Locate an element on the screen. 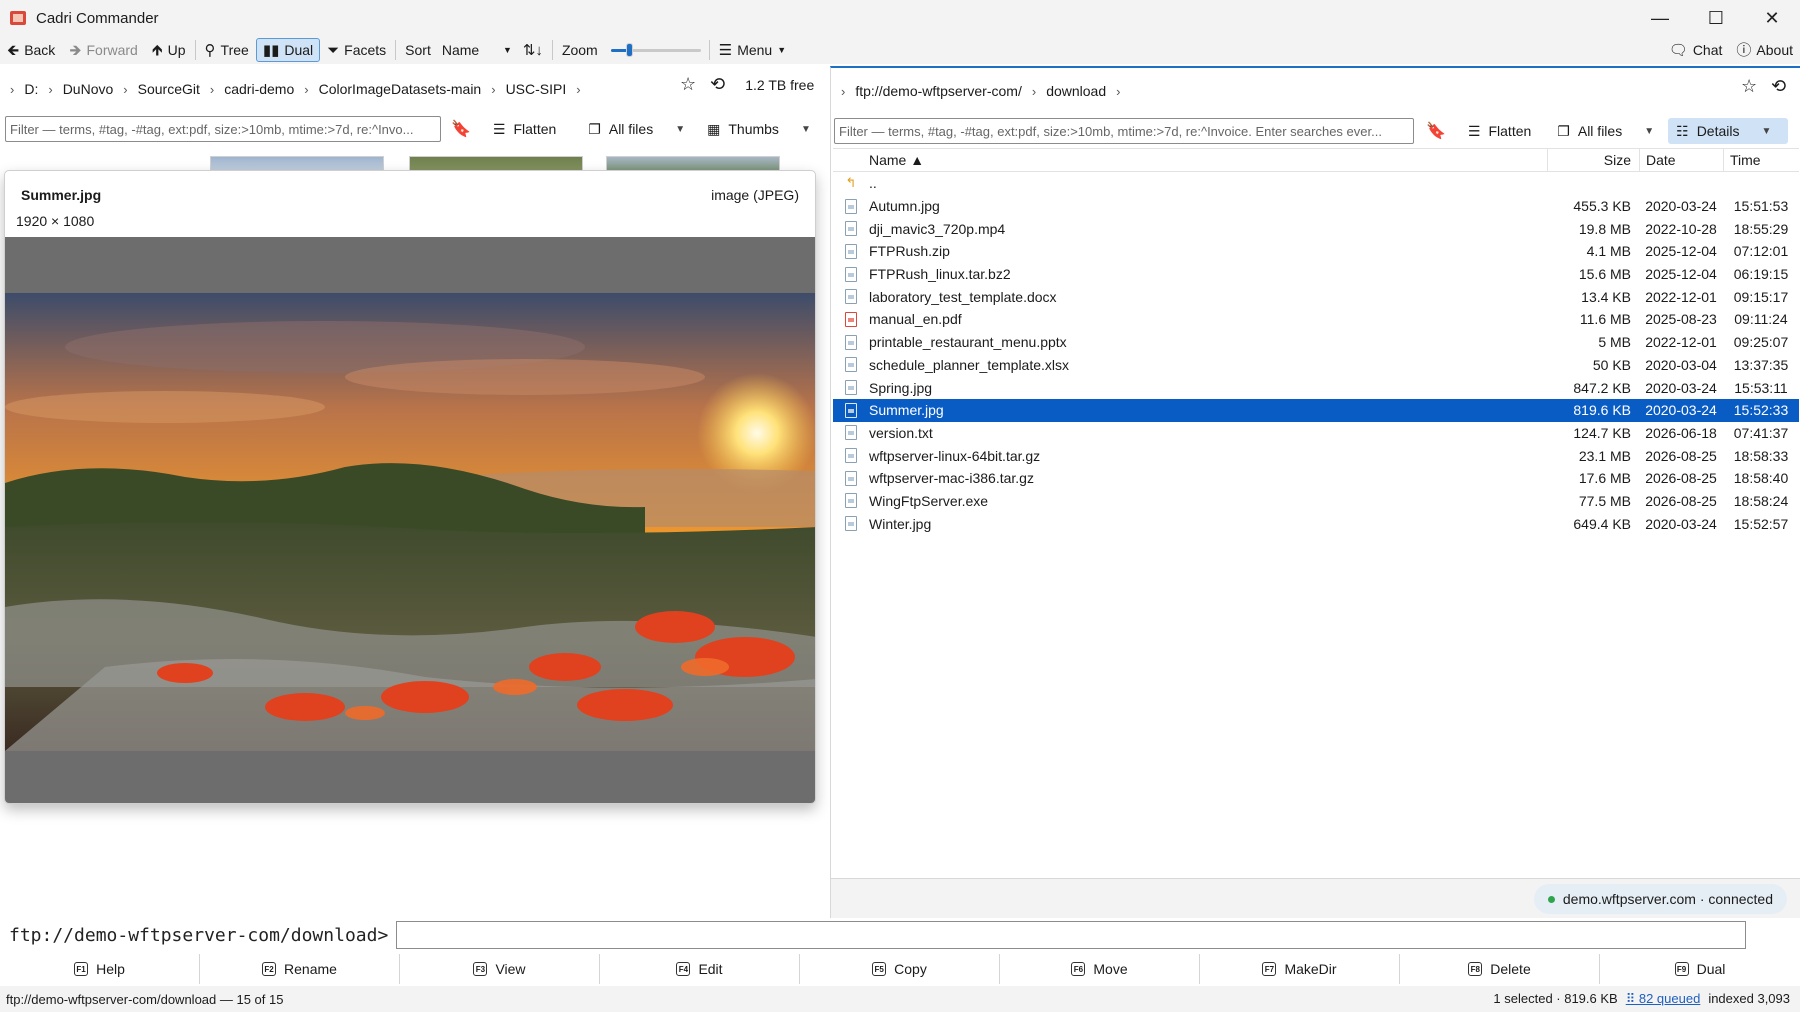 The width and height of the screenshot is (1800, 1012). menu-button: ☰ Menu ▼ is located at coordinates (752, 50).